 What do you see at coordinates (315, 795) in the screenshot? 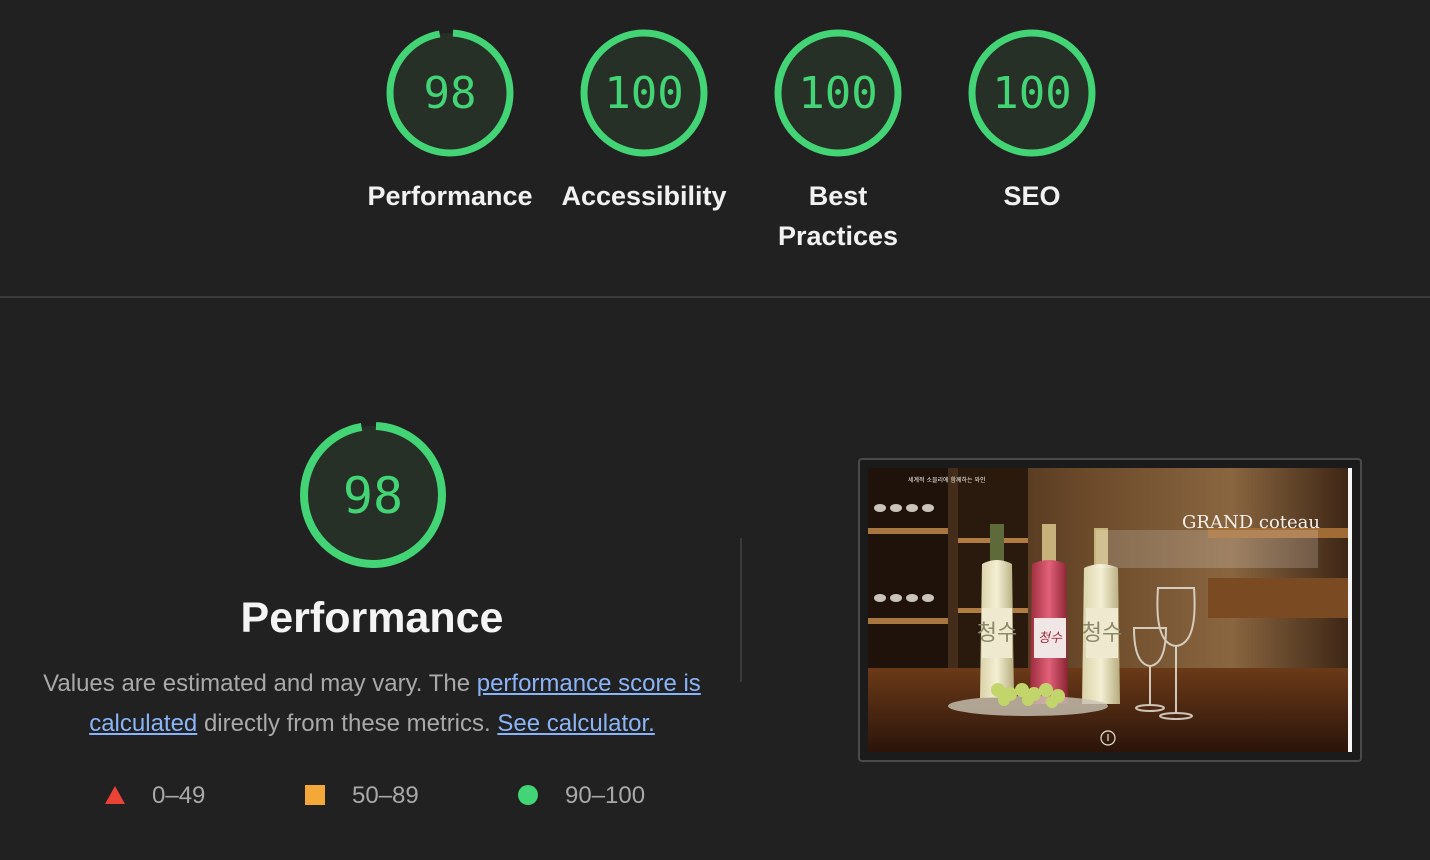
I see `square-icon` at bounding box center [315, 795].